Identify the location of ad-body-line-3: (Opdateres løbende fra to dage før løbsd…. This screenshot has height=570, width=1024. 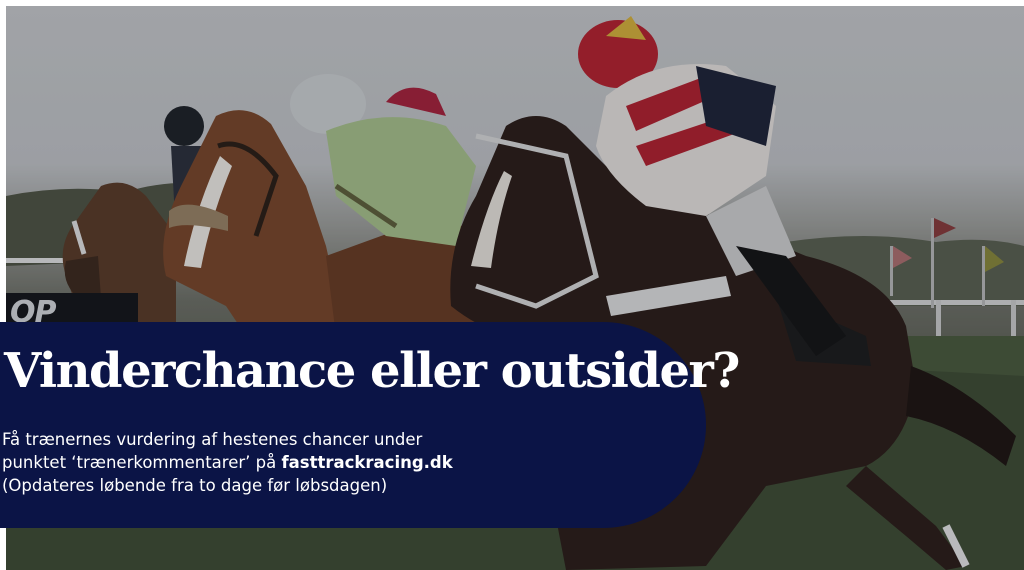
(195, 485).